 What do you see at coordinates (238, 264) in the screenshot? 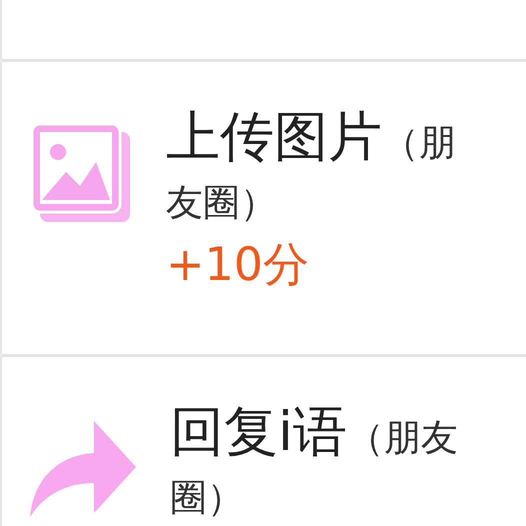
I see `points-reward: +10分` at bounding box center [238, 264].